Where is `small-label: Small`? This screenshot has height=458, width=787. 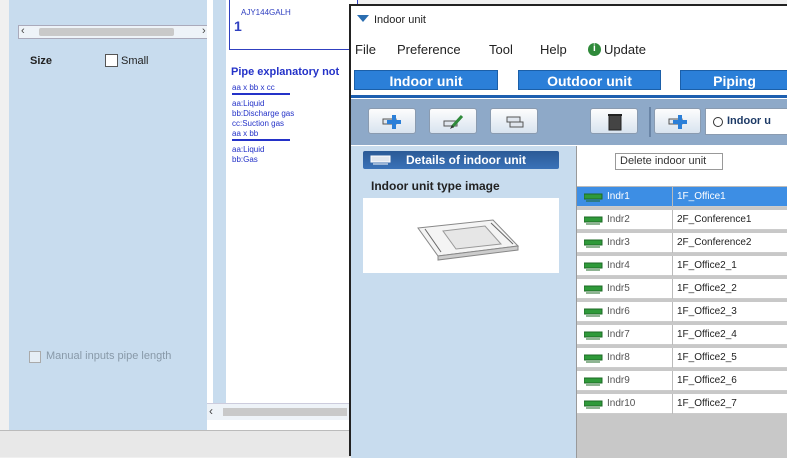
small-label: Small is located at coordinates (135, 61).